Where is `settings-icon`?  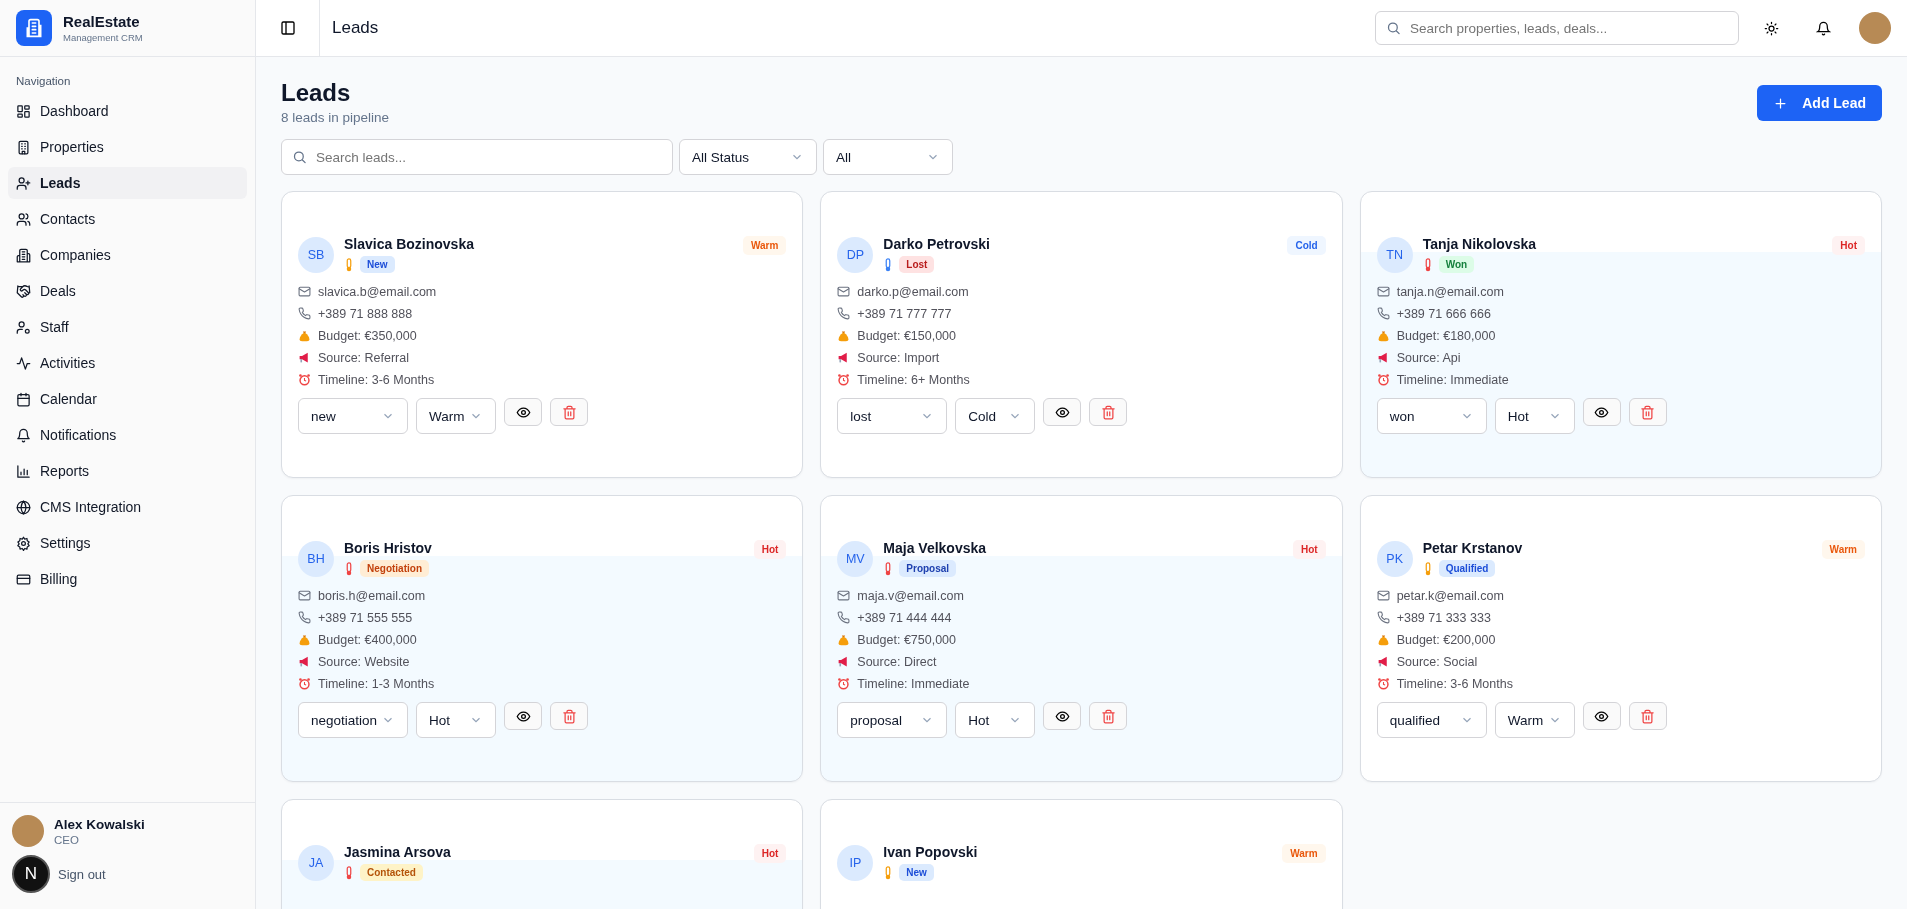 settings-icon is located at coordinates (23, 543).